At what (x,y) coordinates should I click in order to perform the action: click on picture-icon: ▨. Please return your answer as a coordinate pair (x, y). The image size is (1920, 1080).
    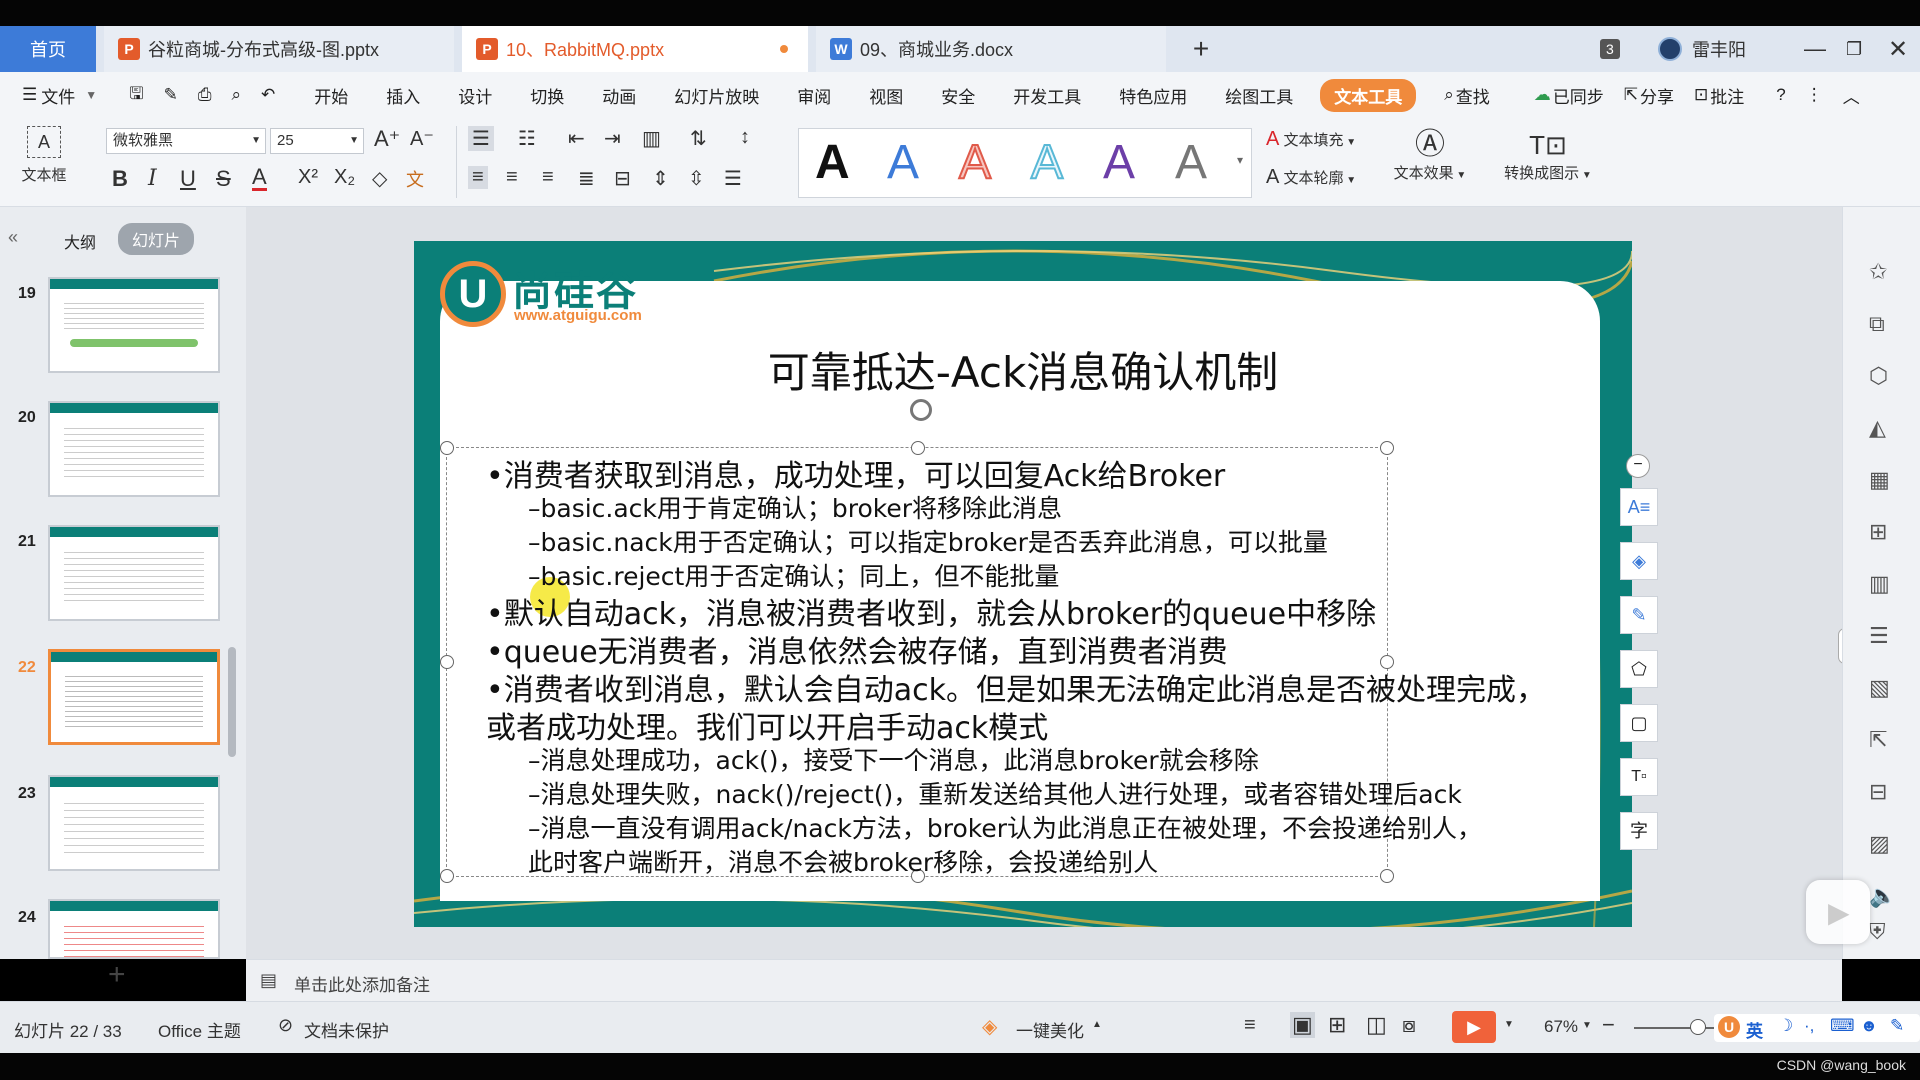
    Looking at the image, I should click on (1879, 844).